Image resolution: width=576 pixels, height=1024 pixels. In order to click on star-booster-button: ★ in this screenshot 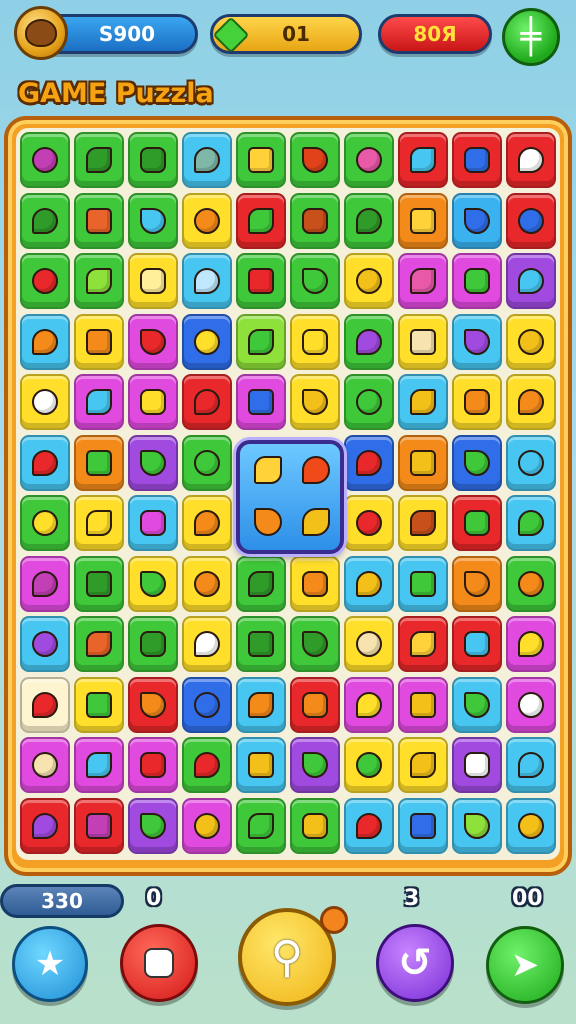, I will do `click(50, 964)`.